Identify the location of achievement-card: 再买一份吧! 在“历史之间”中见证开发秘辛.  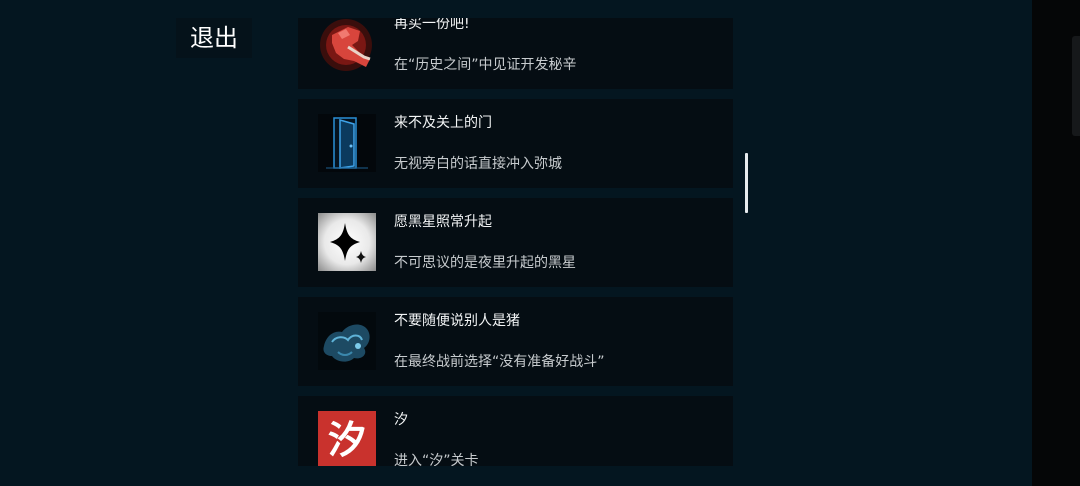
(515, 53).